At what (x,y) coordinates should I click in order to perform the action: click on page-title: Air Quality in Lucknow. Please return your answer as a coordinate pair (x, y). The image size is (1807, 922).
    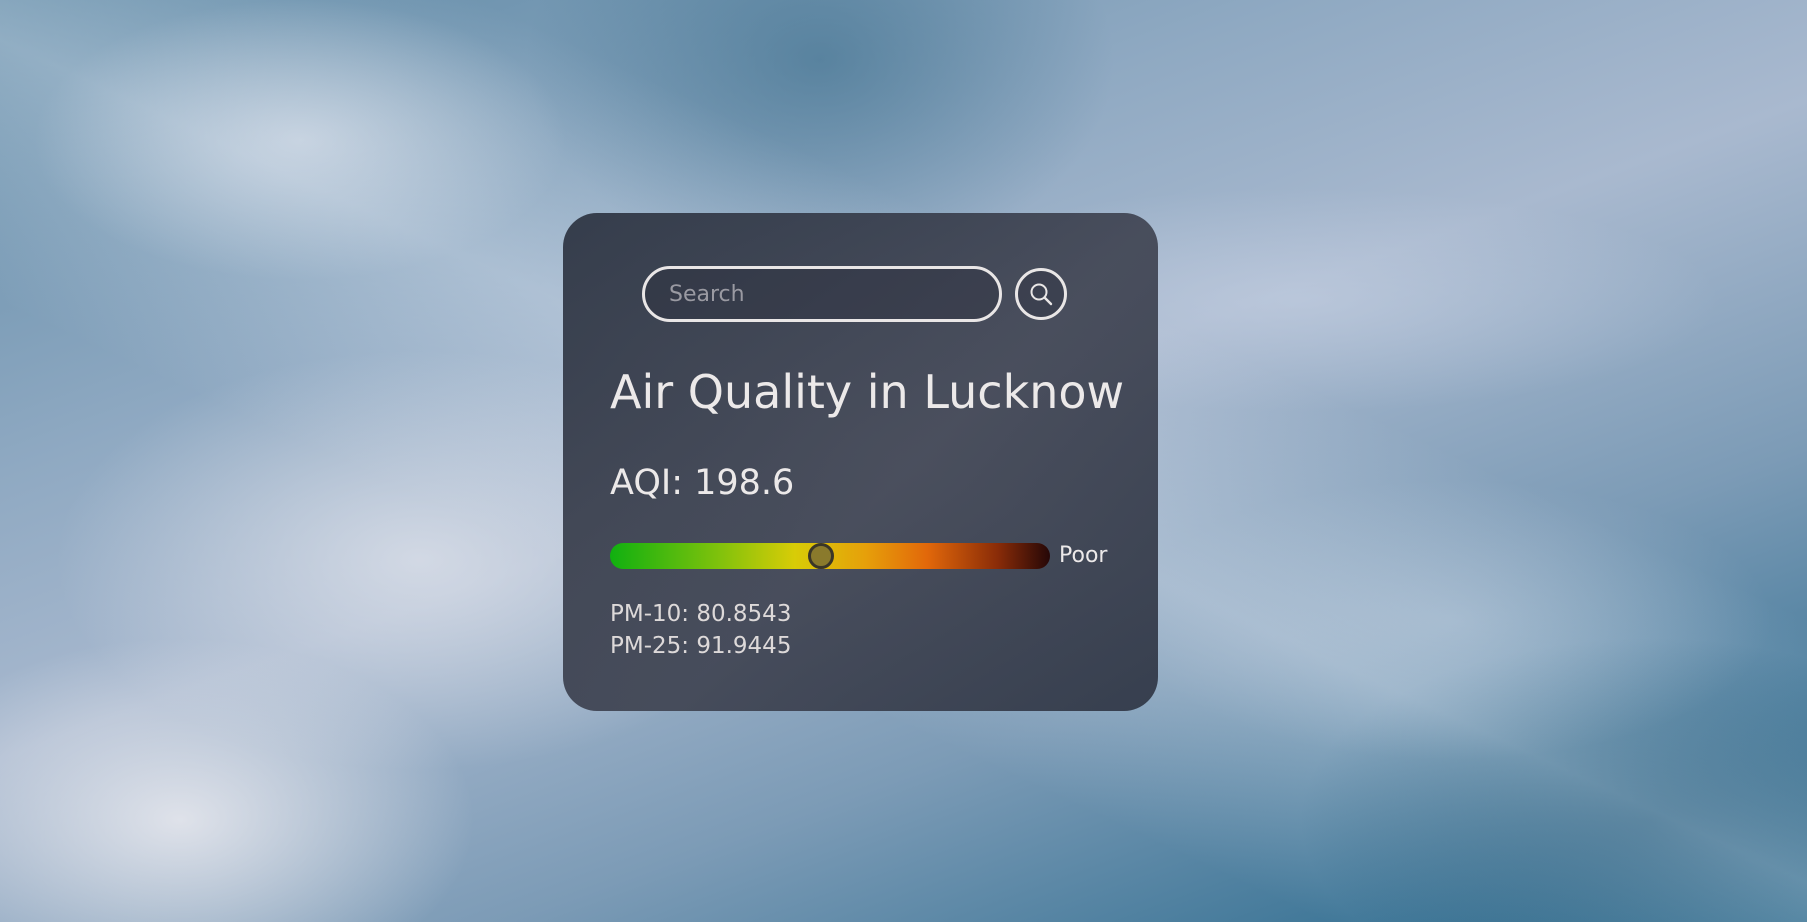
    Looking at the image, I should click on (867, 392).